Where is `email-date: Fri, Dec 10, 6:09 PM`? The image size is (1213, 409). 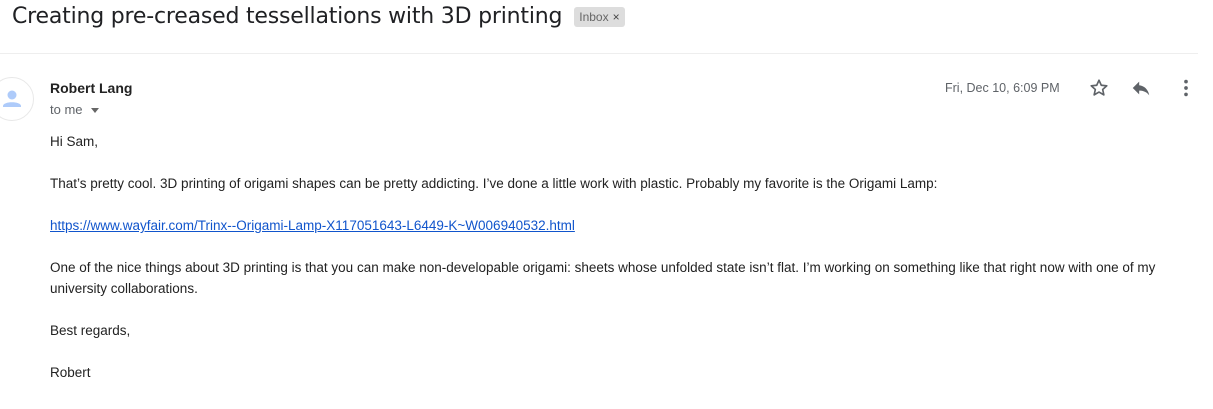 email-date: Fri, Dec 10, 6:09 PM is located at coordinates (1002, 88).